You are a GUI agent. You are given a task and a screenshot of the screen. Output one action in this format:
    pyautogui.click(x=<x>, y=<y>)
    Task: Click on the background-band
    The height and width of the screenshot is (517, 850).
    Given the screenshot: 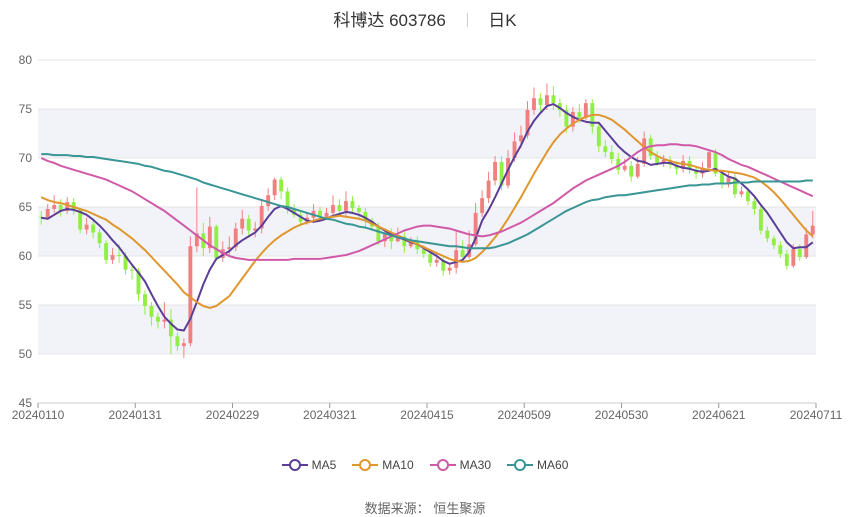 What is the action you would take?
    pyautogui.click(x=427, y=133)
    